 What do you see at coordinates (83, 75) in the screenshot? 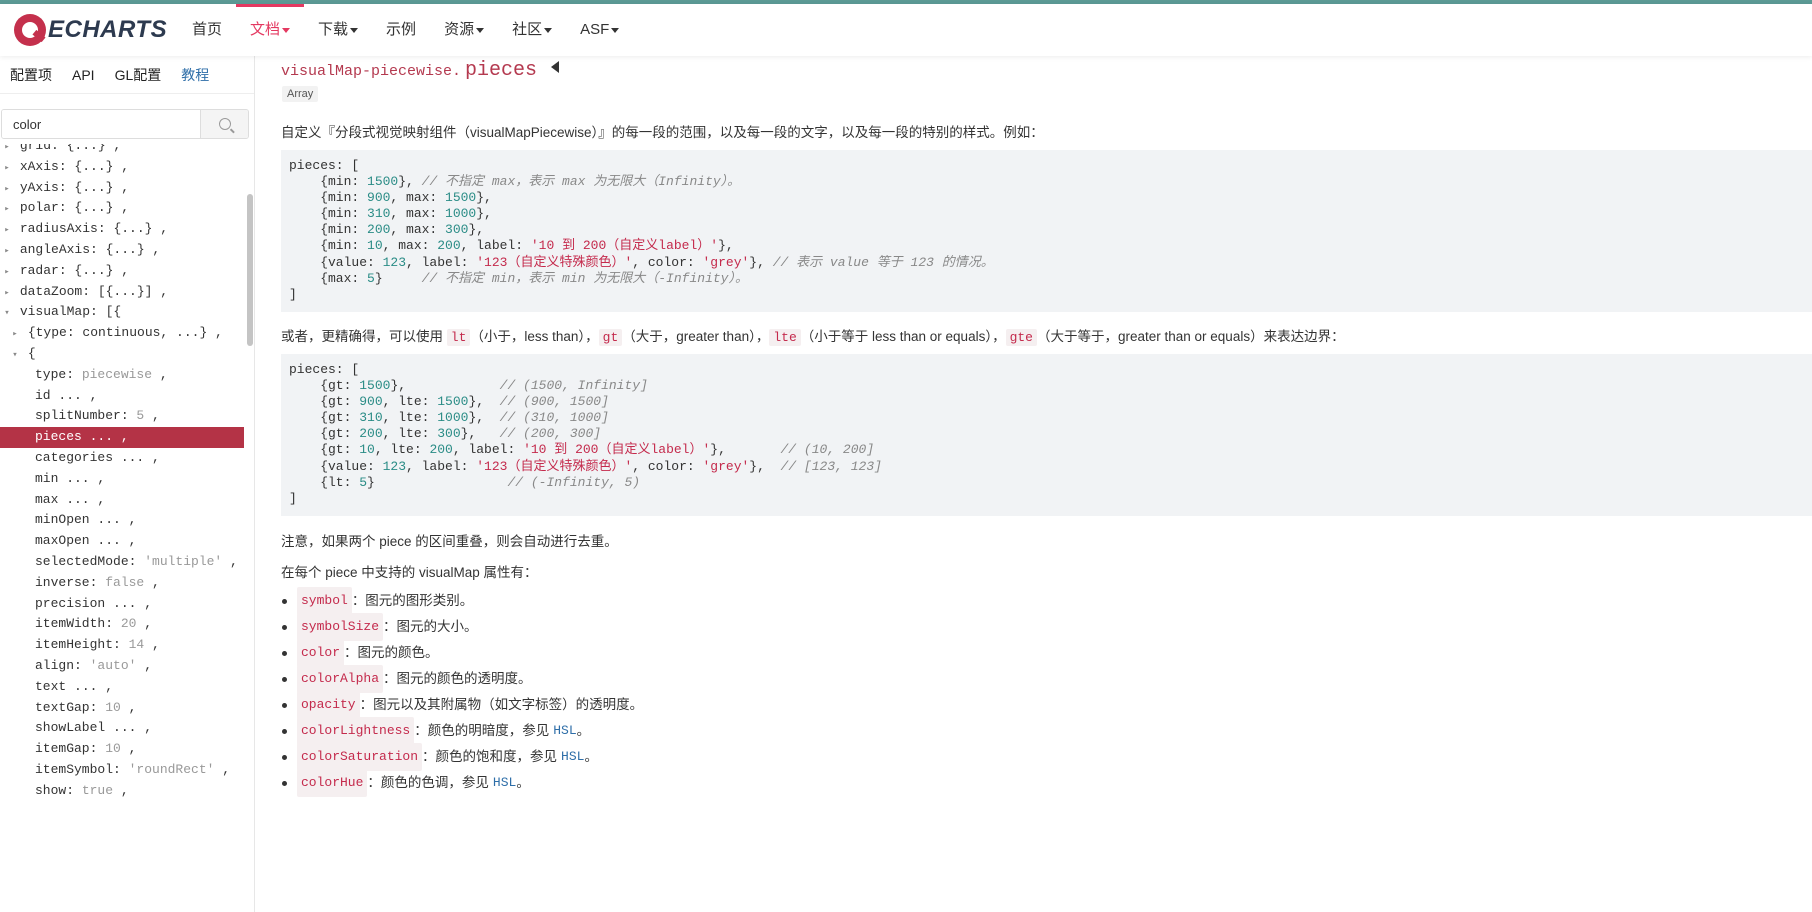
I see `sidebar-tab-1: API` at bounding box center [83, 75].